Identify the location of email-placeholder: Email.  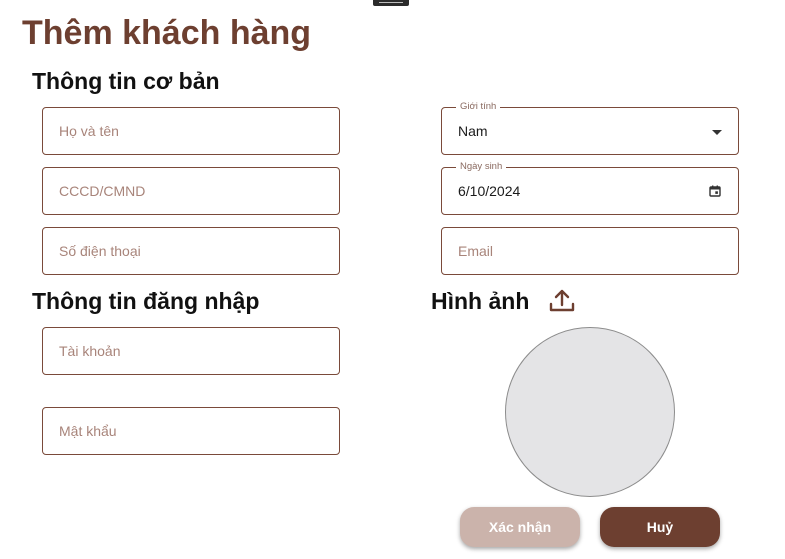
(476, 251).